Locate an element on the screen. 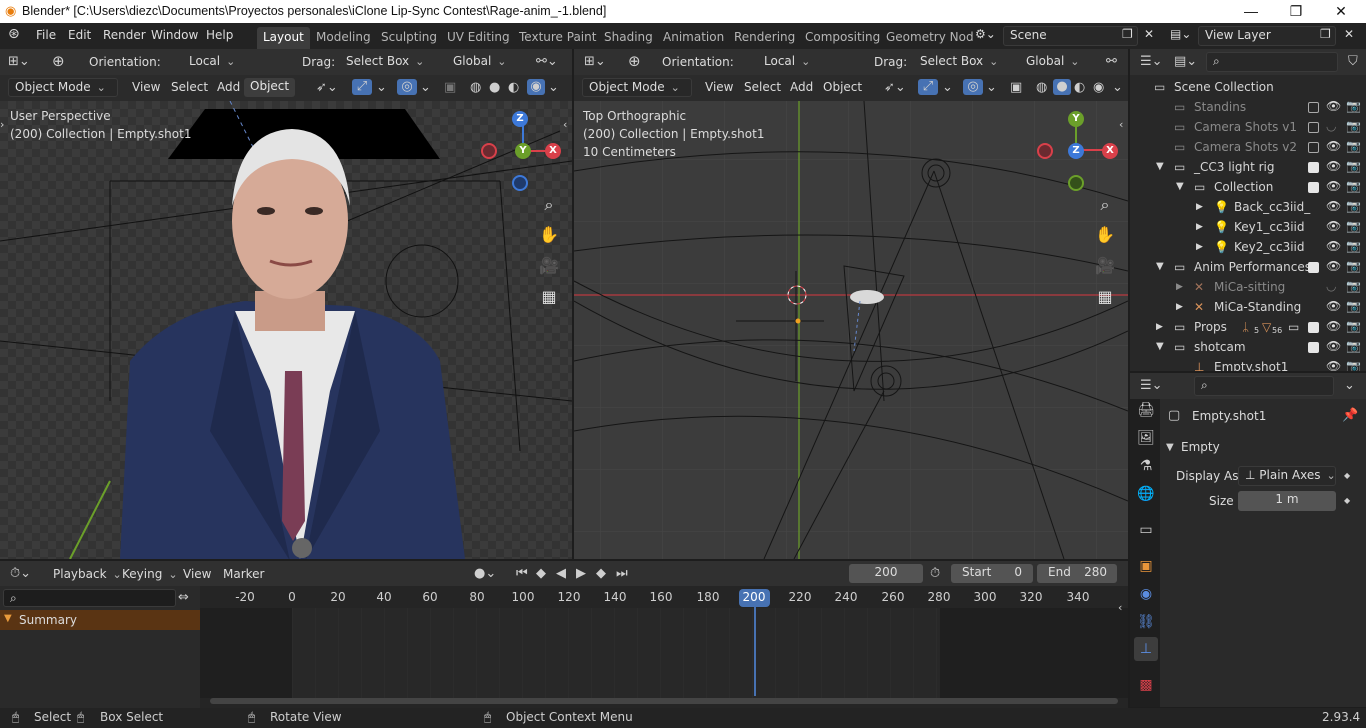 The image size is (1366, 728). prev-keyframe-icon: ◆ is located at coordinates (541, 574).